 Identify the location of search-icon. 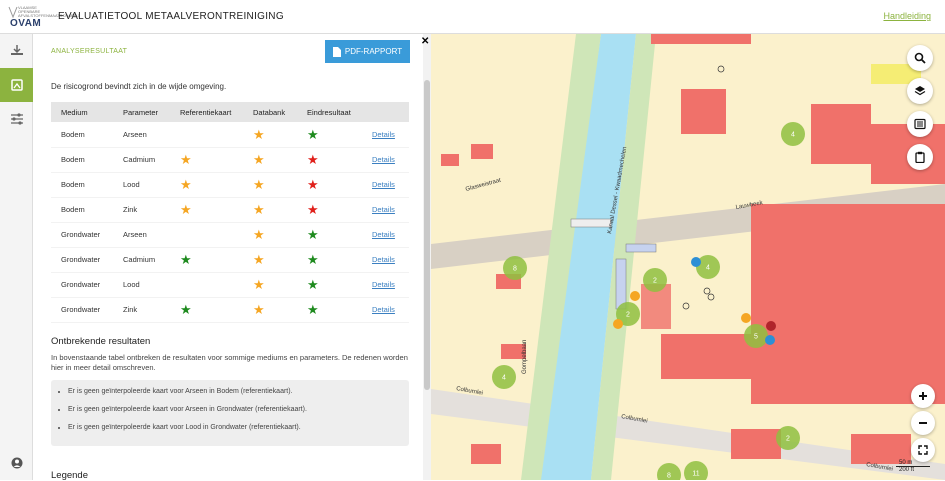
(920, 58).